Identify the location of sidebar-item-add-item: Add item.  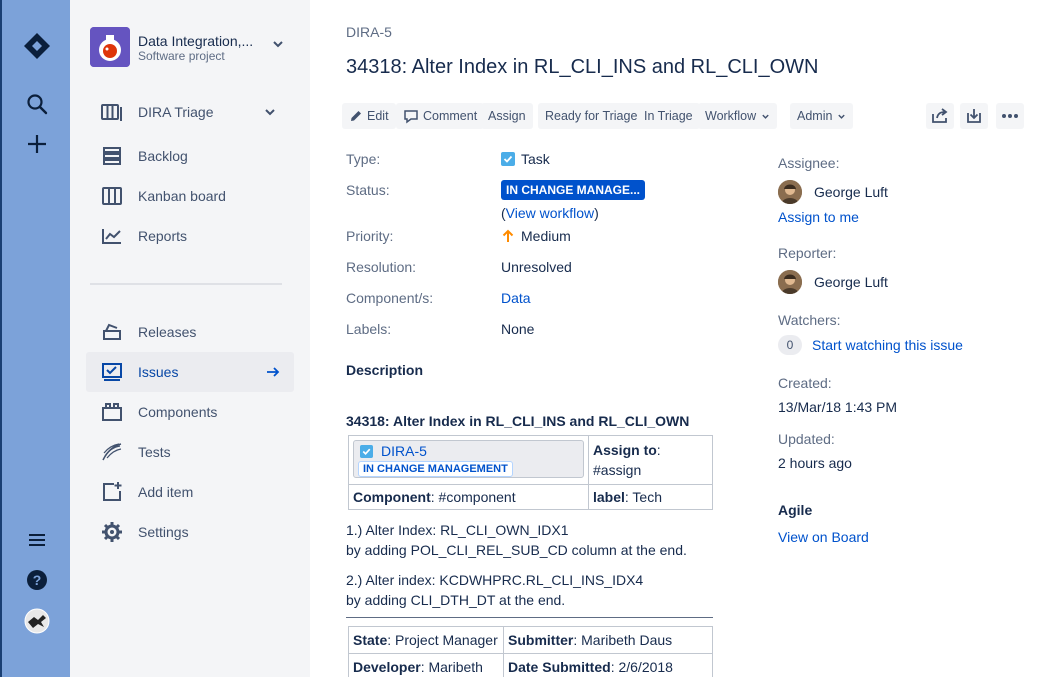
(190, 492).